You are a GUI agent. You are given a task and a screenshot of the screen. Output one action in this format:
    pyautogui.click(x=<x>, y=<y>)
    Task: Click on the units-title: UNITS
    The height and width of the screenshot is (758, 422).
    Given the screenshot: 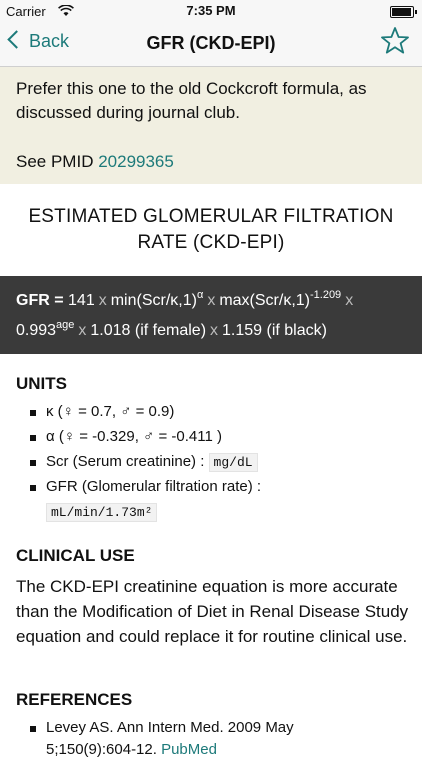 What is the action you would take?
    pyautogui.click(x=41, y=383)
    